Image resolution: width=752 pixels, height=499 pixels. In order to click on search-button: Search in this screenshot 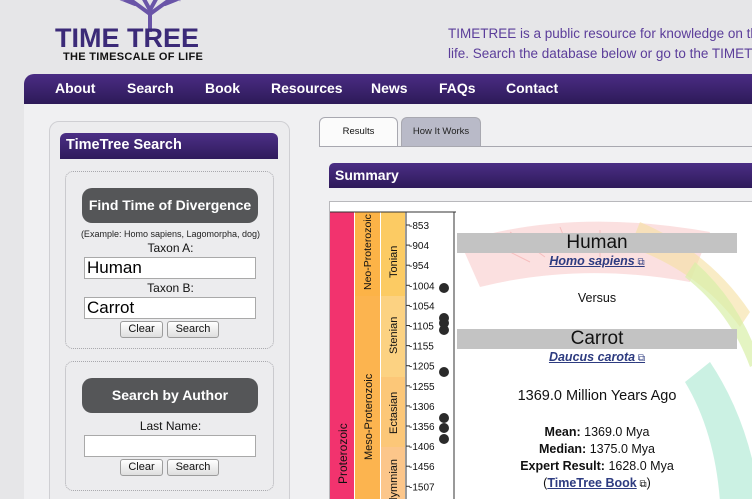, I will do `click(193, 329)`.